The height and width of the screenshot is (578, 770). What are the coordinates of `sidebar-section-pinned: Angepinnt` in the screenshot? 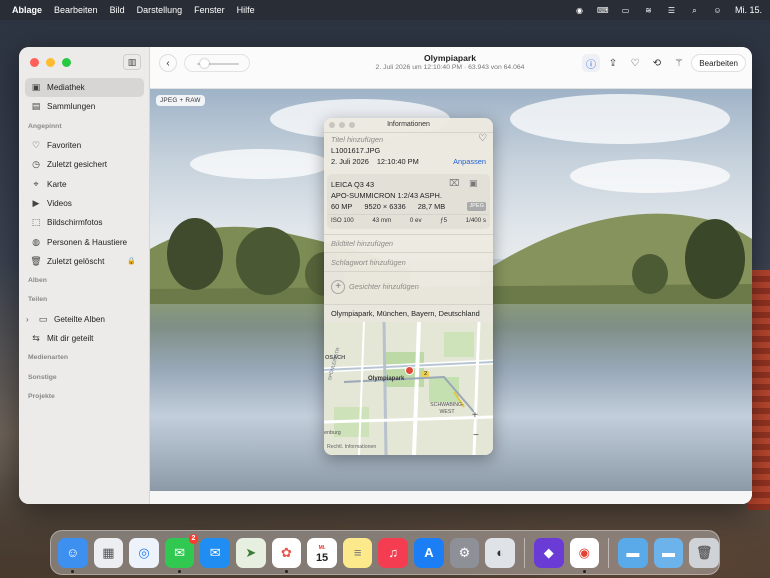 It's located at (84, 126).